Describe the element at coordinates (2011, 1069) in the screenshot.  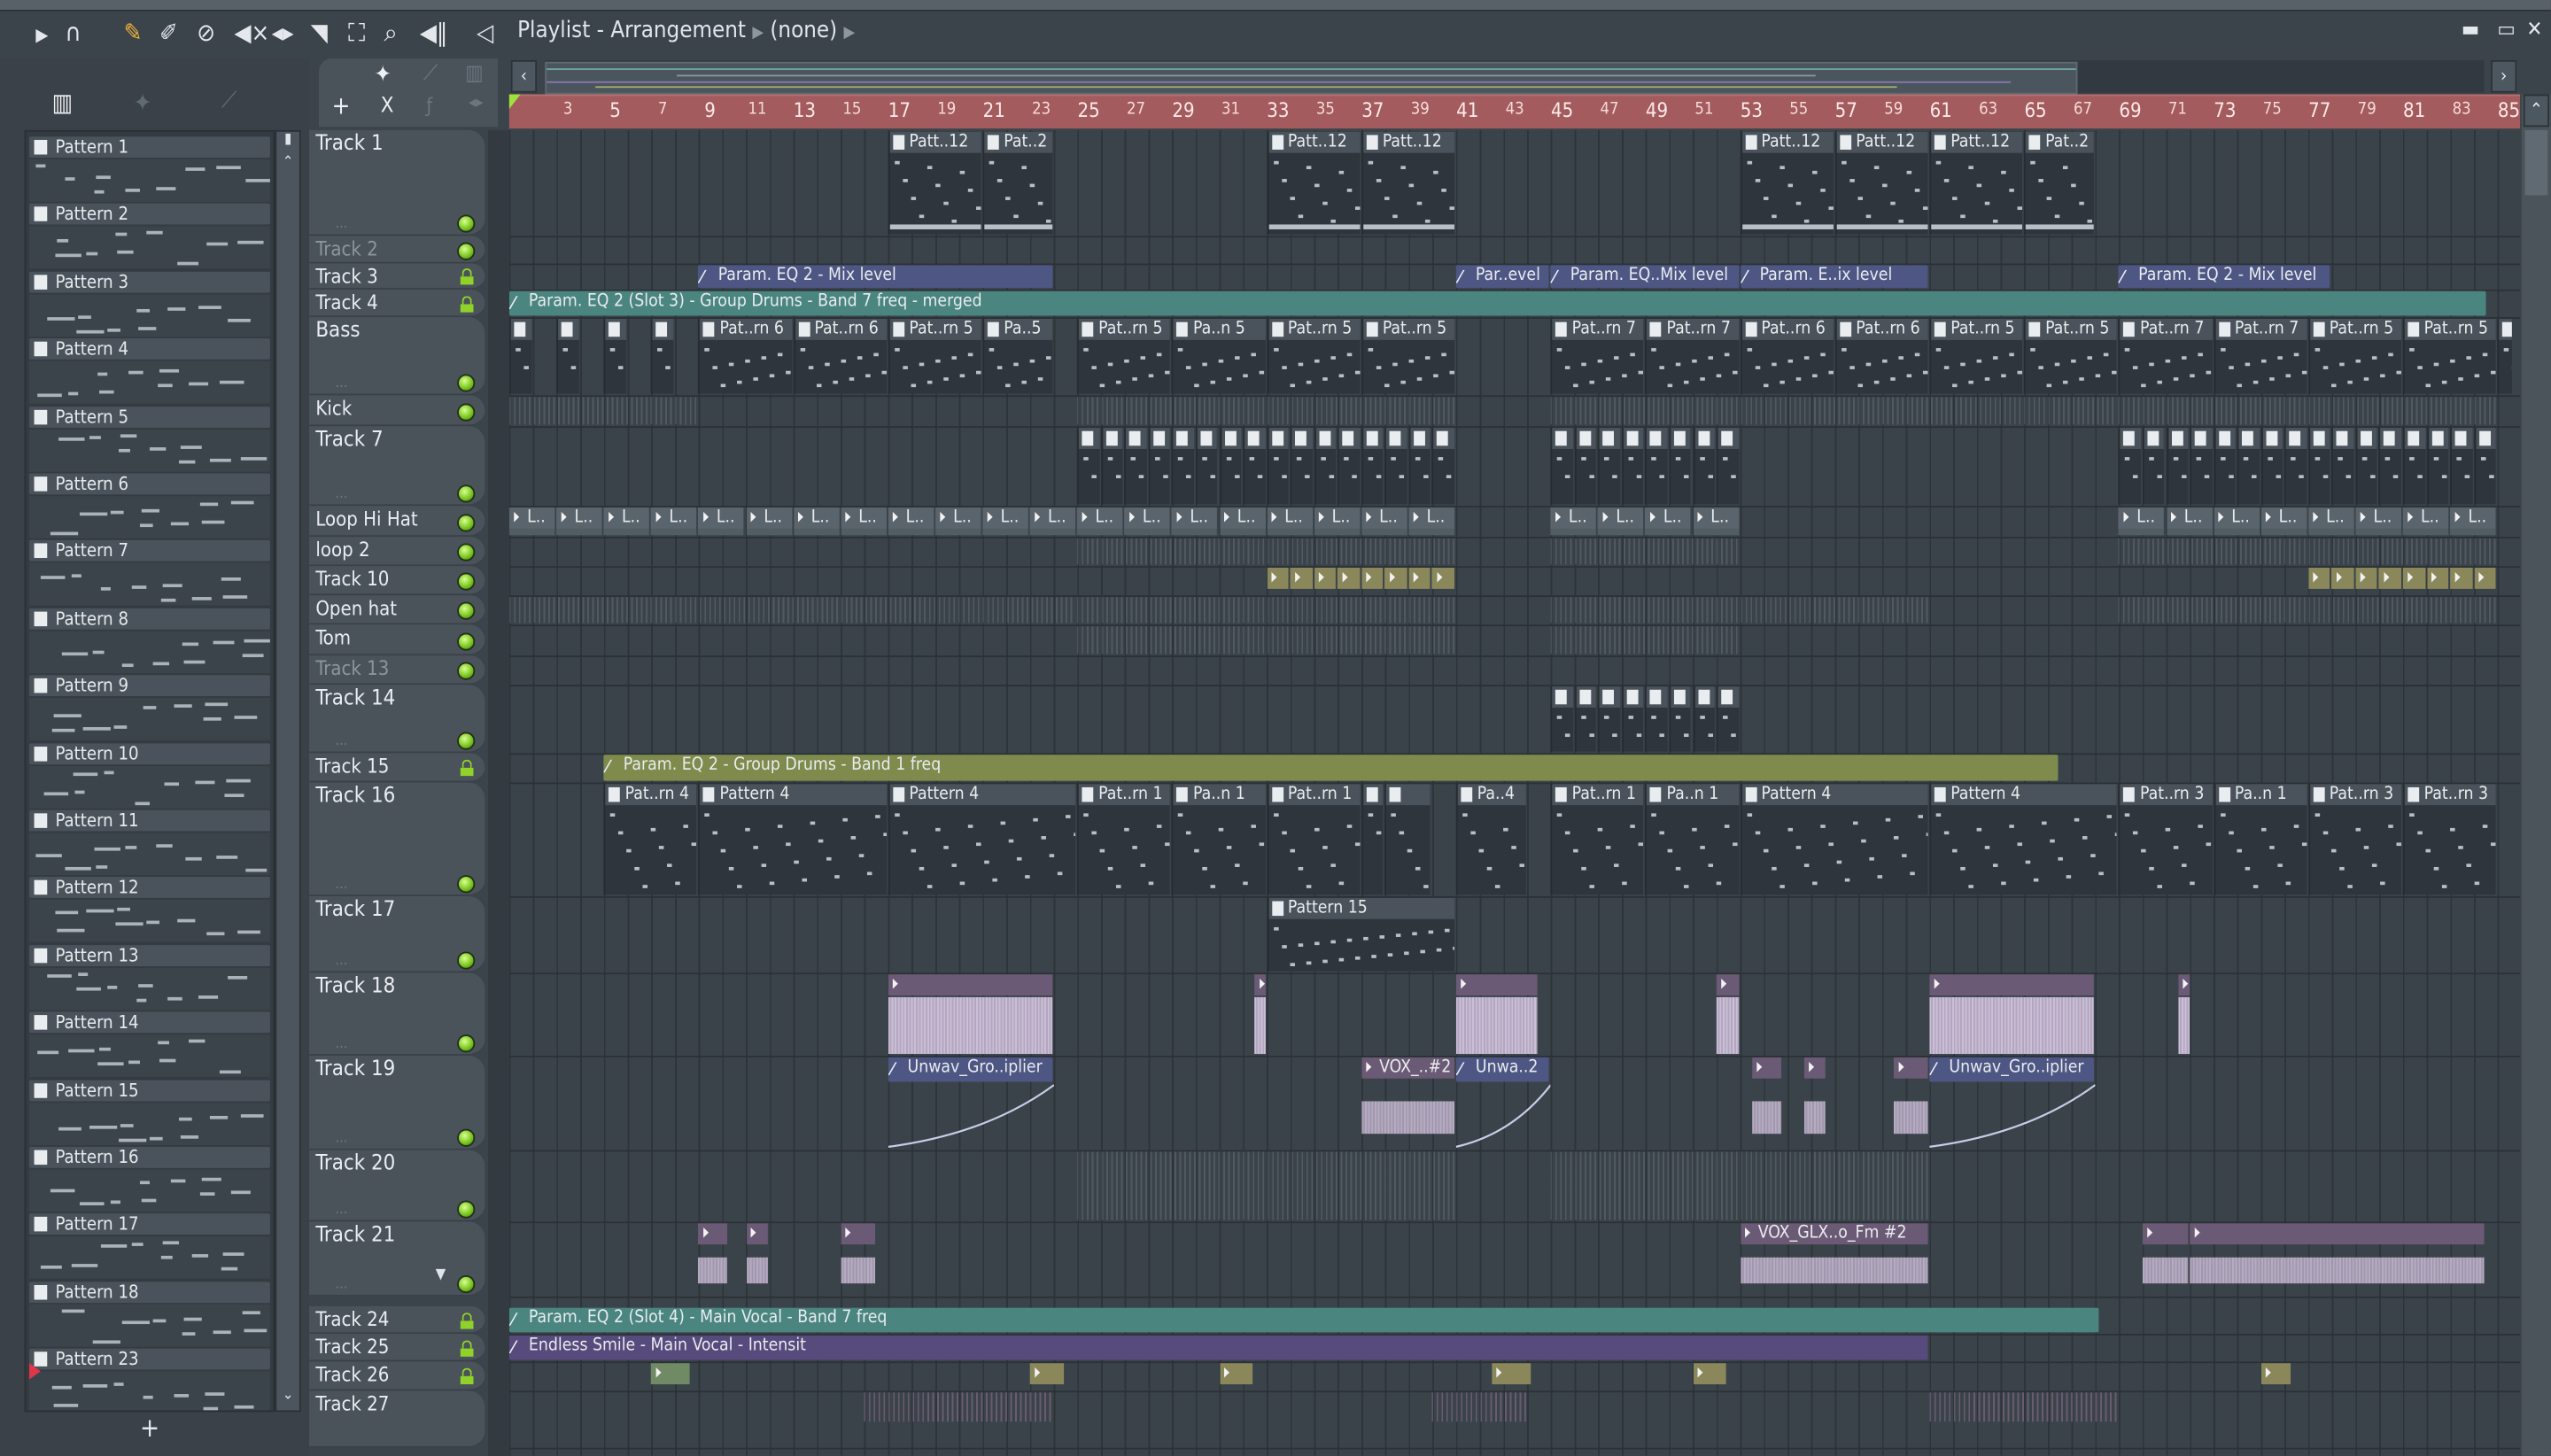
I see `automation-clip: Unwav_Gro..iplier` at that location.